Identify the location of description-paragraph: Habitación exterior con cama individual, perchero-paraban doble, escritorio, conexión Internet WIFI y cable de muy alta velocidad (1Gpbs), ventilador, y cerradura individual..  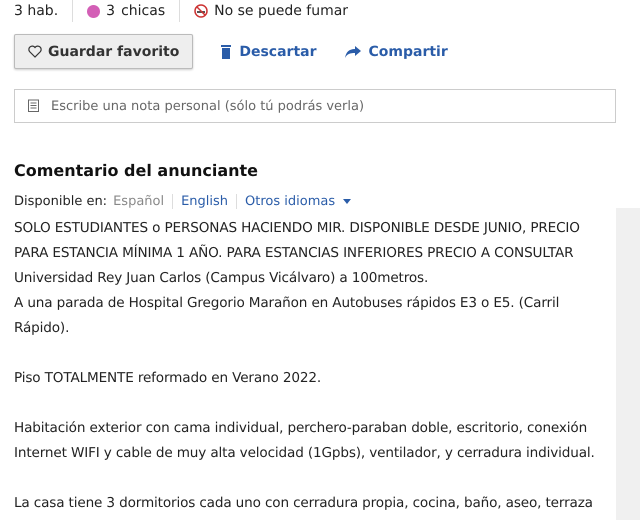
(305, 441).